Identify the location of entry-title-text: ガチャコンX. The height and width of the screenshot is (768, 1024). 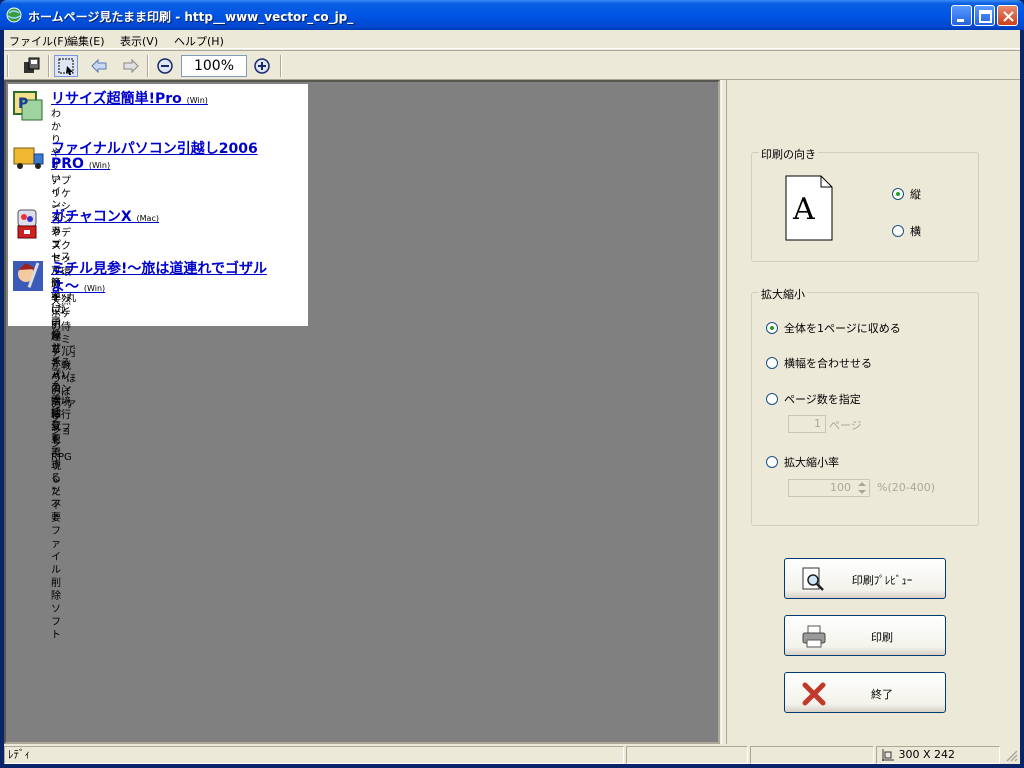
(91, 217).